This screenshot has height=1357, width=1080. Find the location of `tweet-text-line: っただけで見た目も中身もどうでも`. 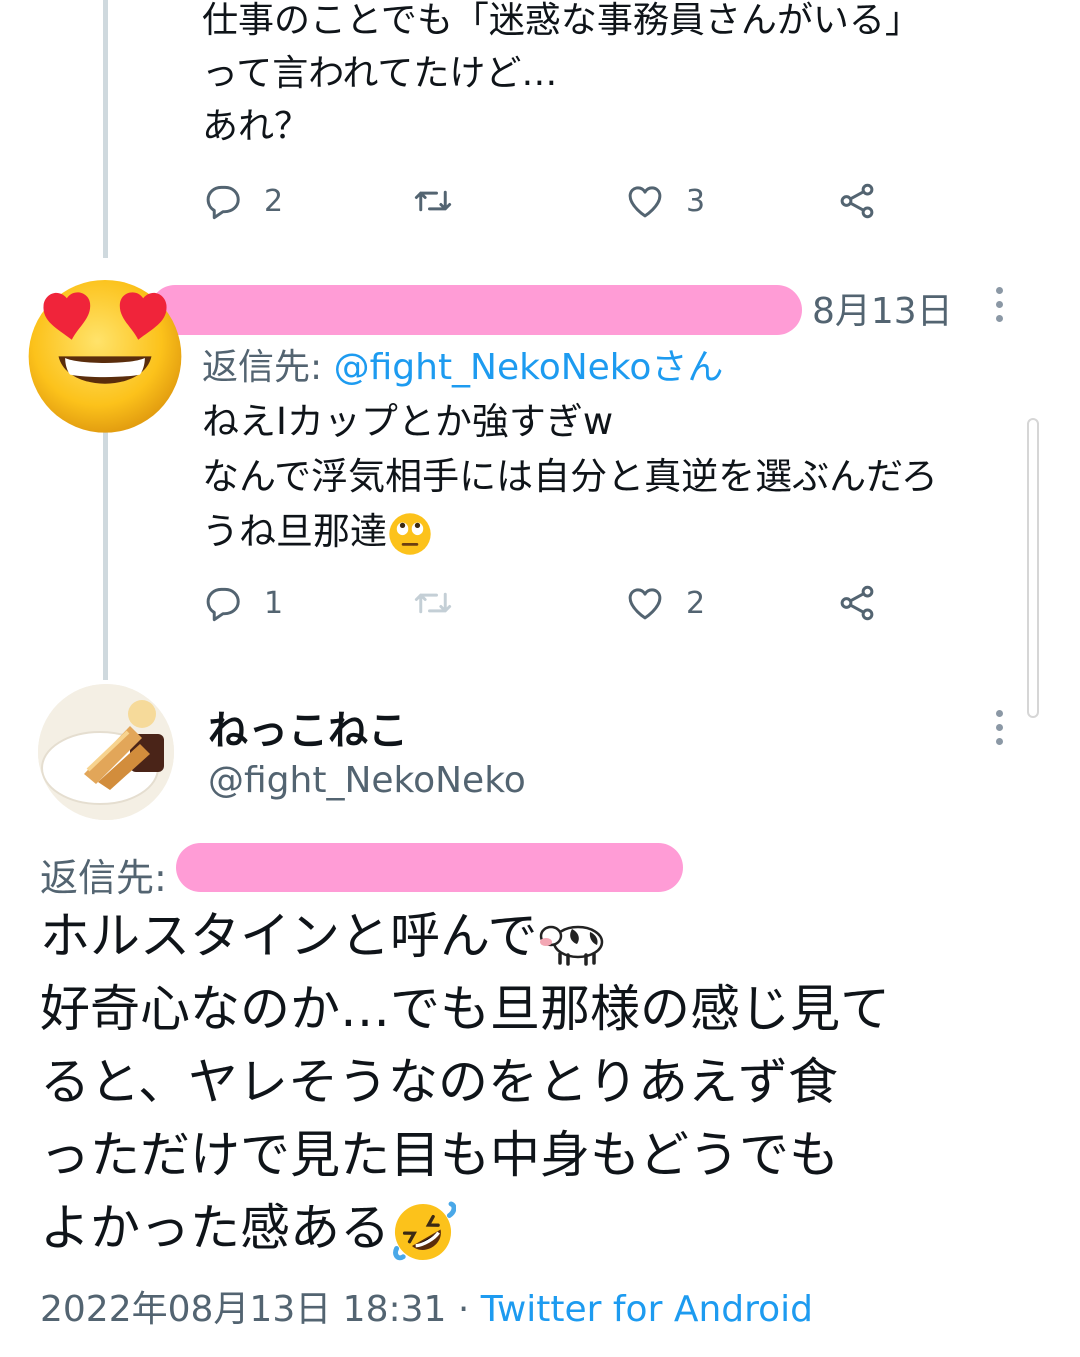

tweet-text-line: っただけで見た目も中身もどうでも is located at coordinates (439, 1155).